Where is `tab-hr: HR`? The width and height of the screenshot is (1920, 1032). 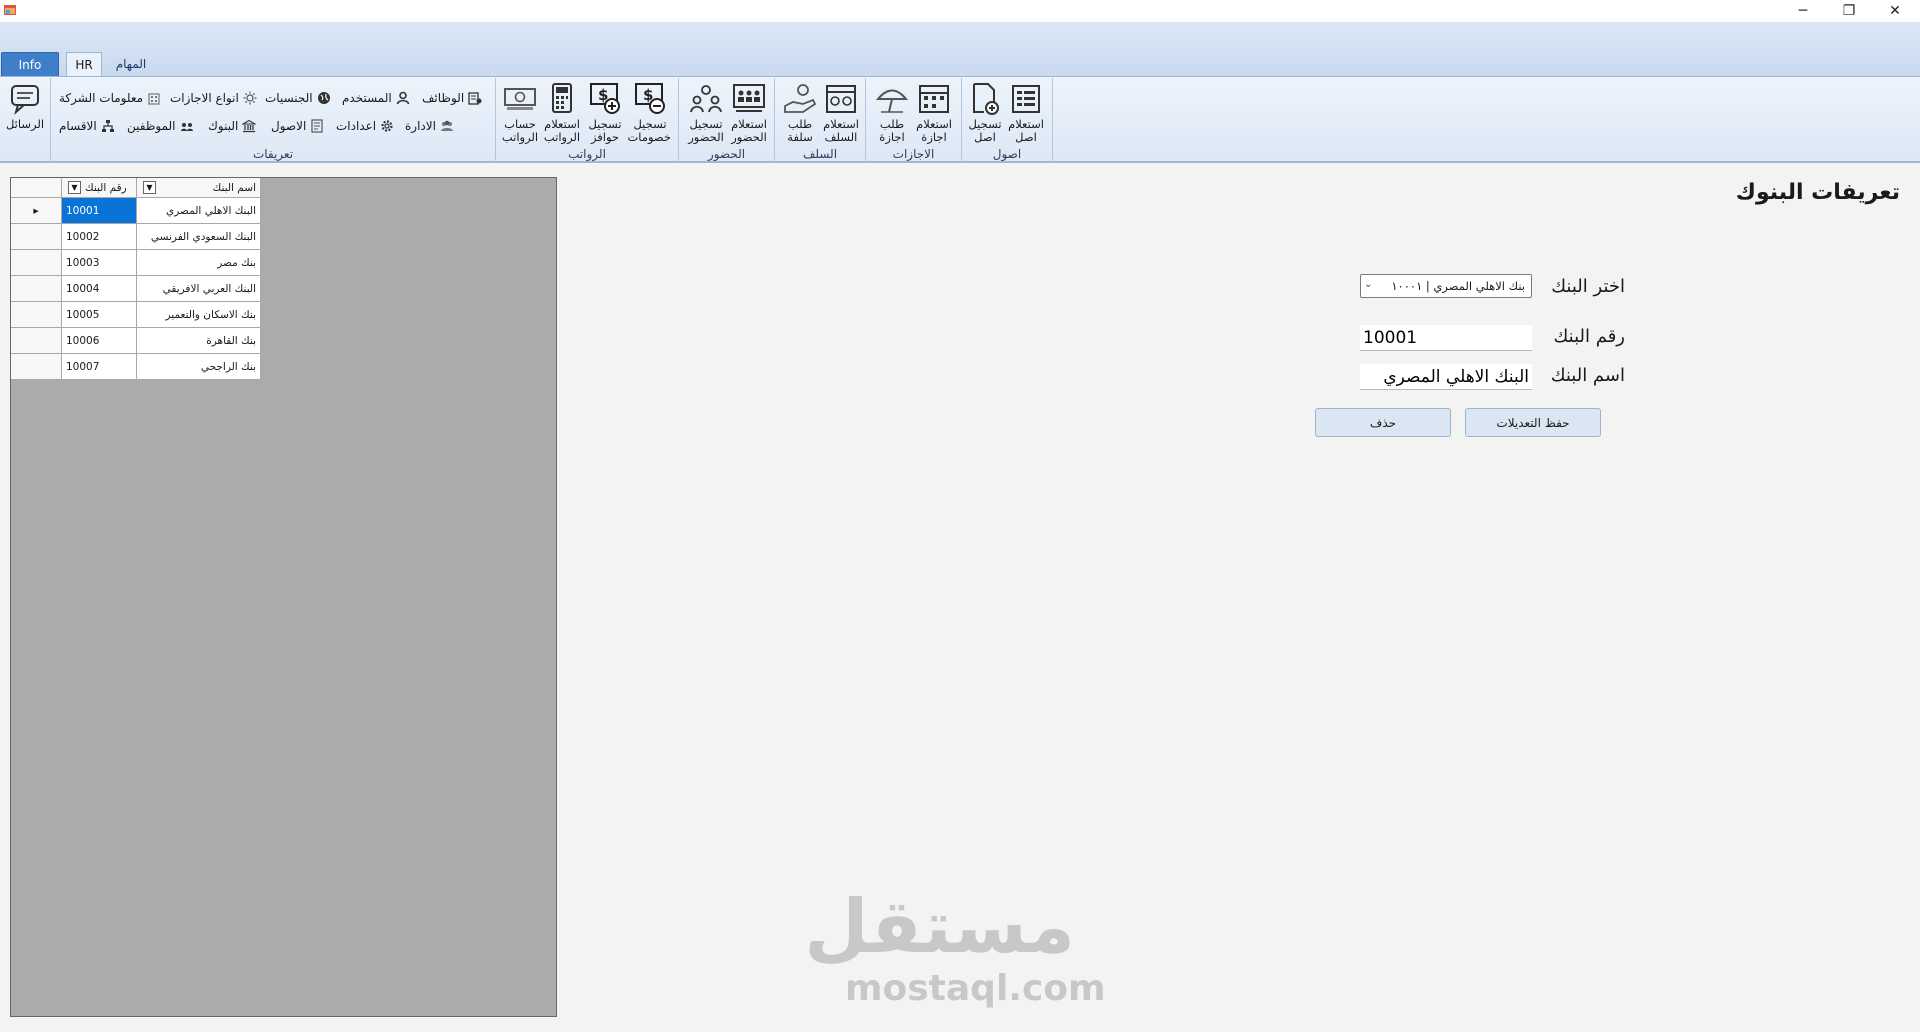
tab-hr: HR is located at coordinates (84, 64).